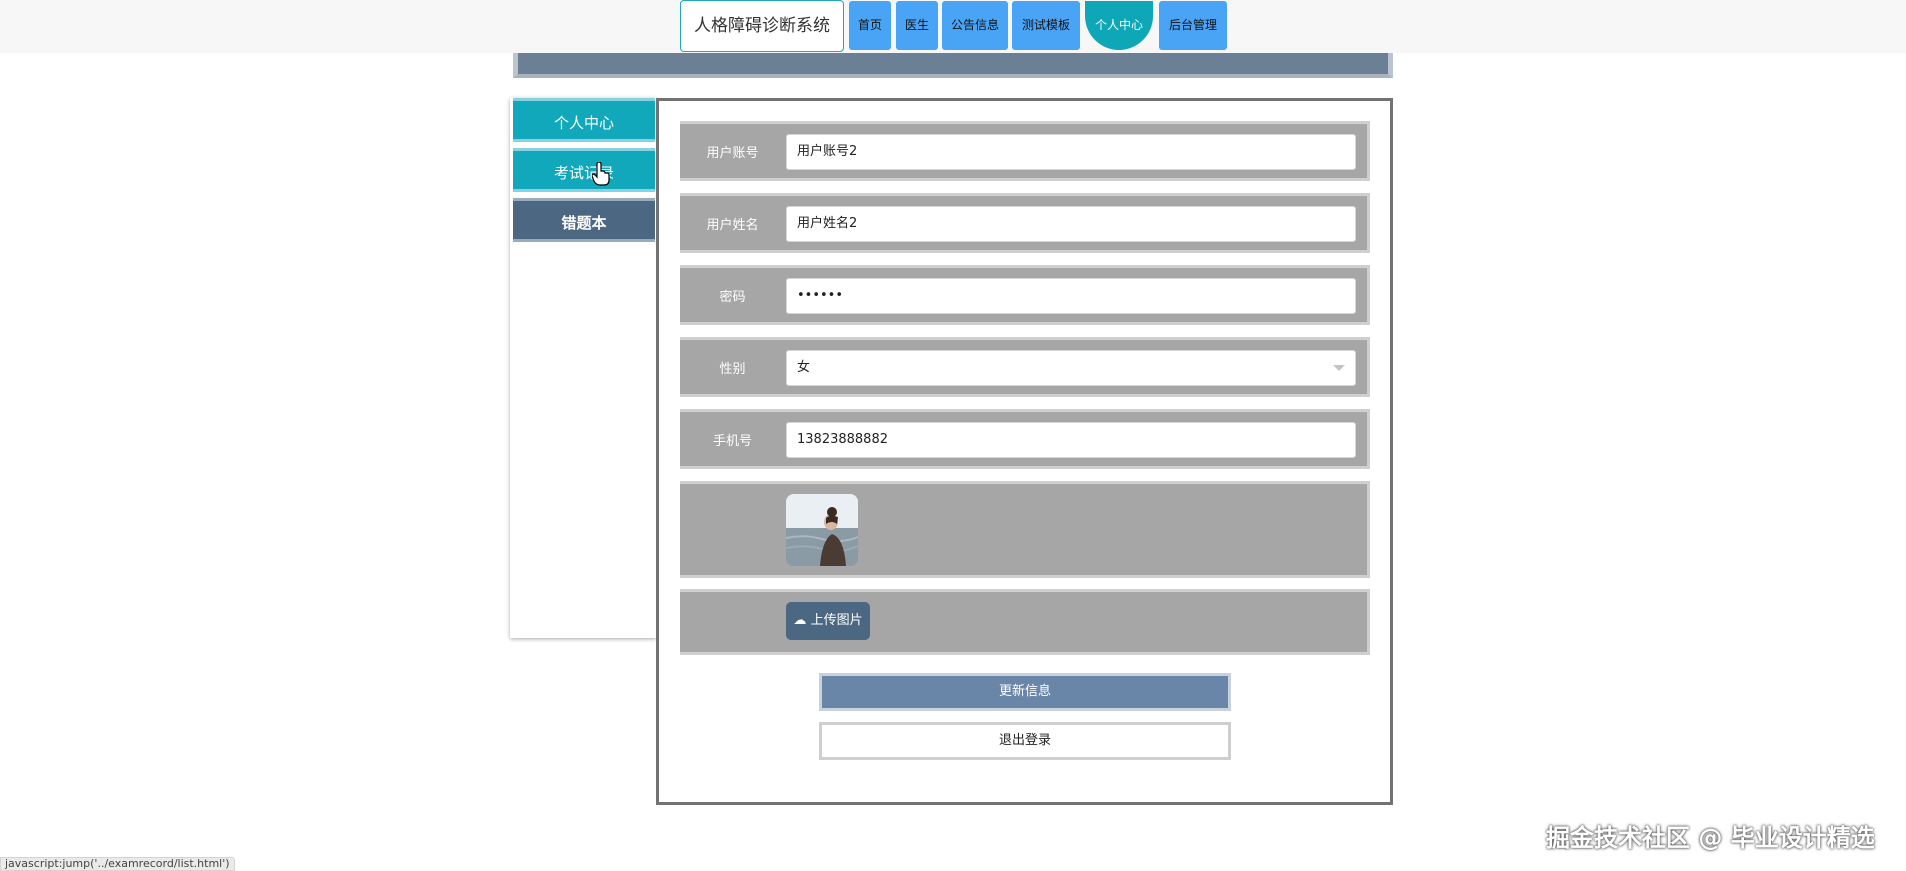 This screenshot has width=1906, height=871. What do you see at coordinates (583, 368) in the screenshot?
I see `side-menu: 个人中心 考试记录 错题本` at bounding box center [583, 368].